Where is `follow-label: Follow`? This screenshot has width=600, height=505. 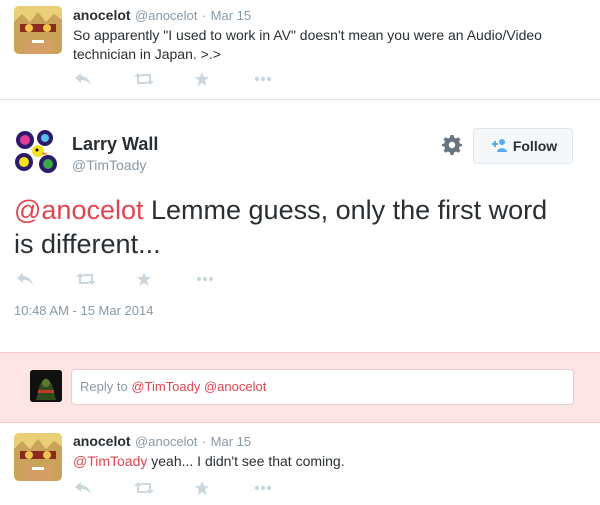
follow-label: Follow is located at coordinates (535, 146).